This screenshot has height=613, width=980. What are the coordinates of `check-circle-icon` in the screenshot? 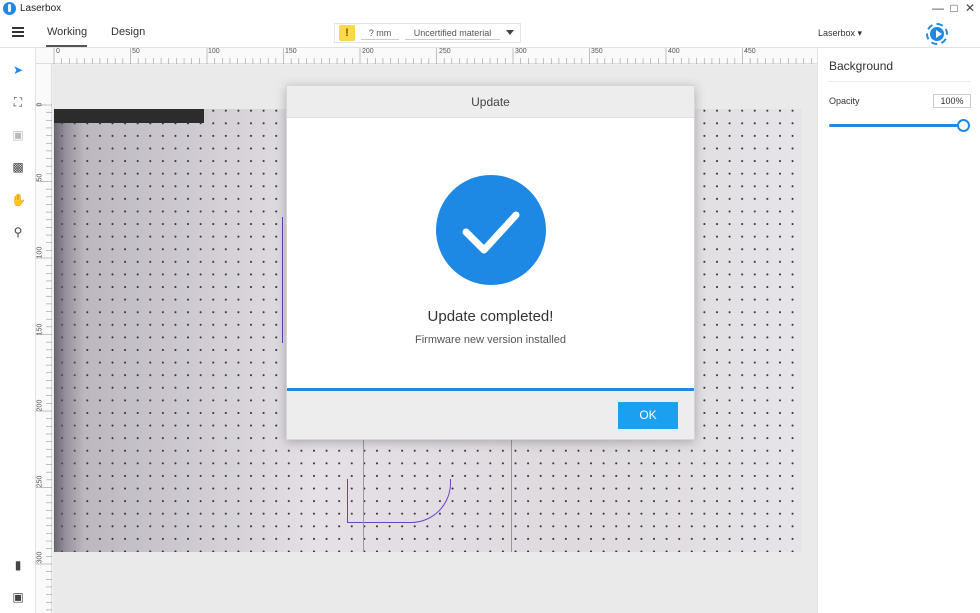 It's located at (491, 230).